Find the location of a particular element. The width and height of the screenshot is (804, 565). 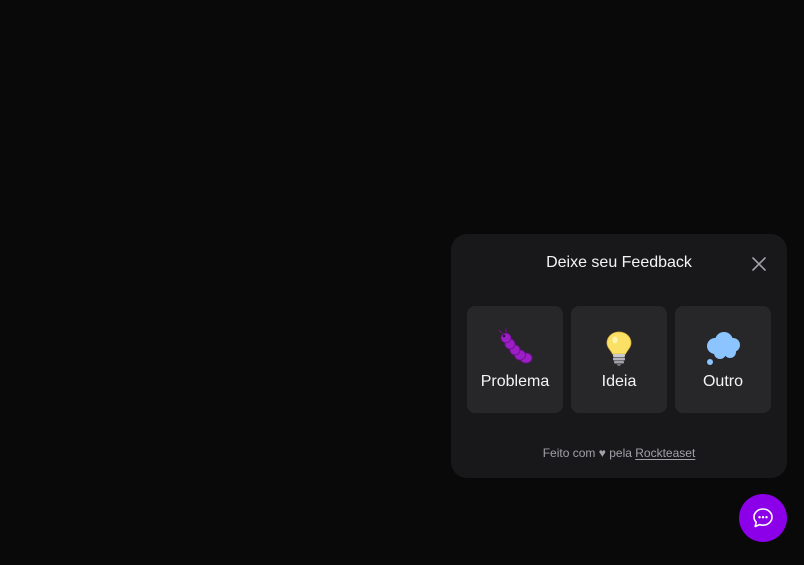

lightbulb-icon is located at coordinates (619, 348).